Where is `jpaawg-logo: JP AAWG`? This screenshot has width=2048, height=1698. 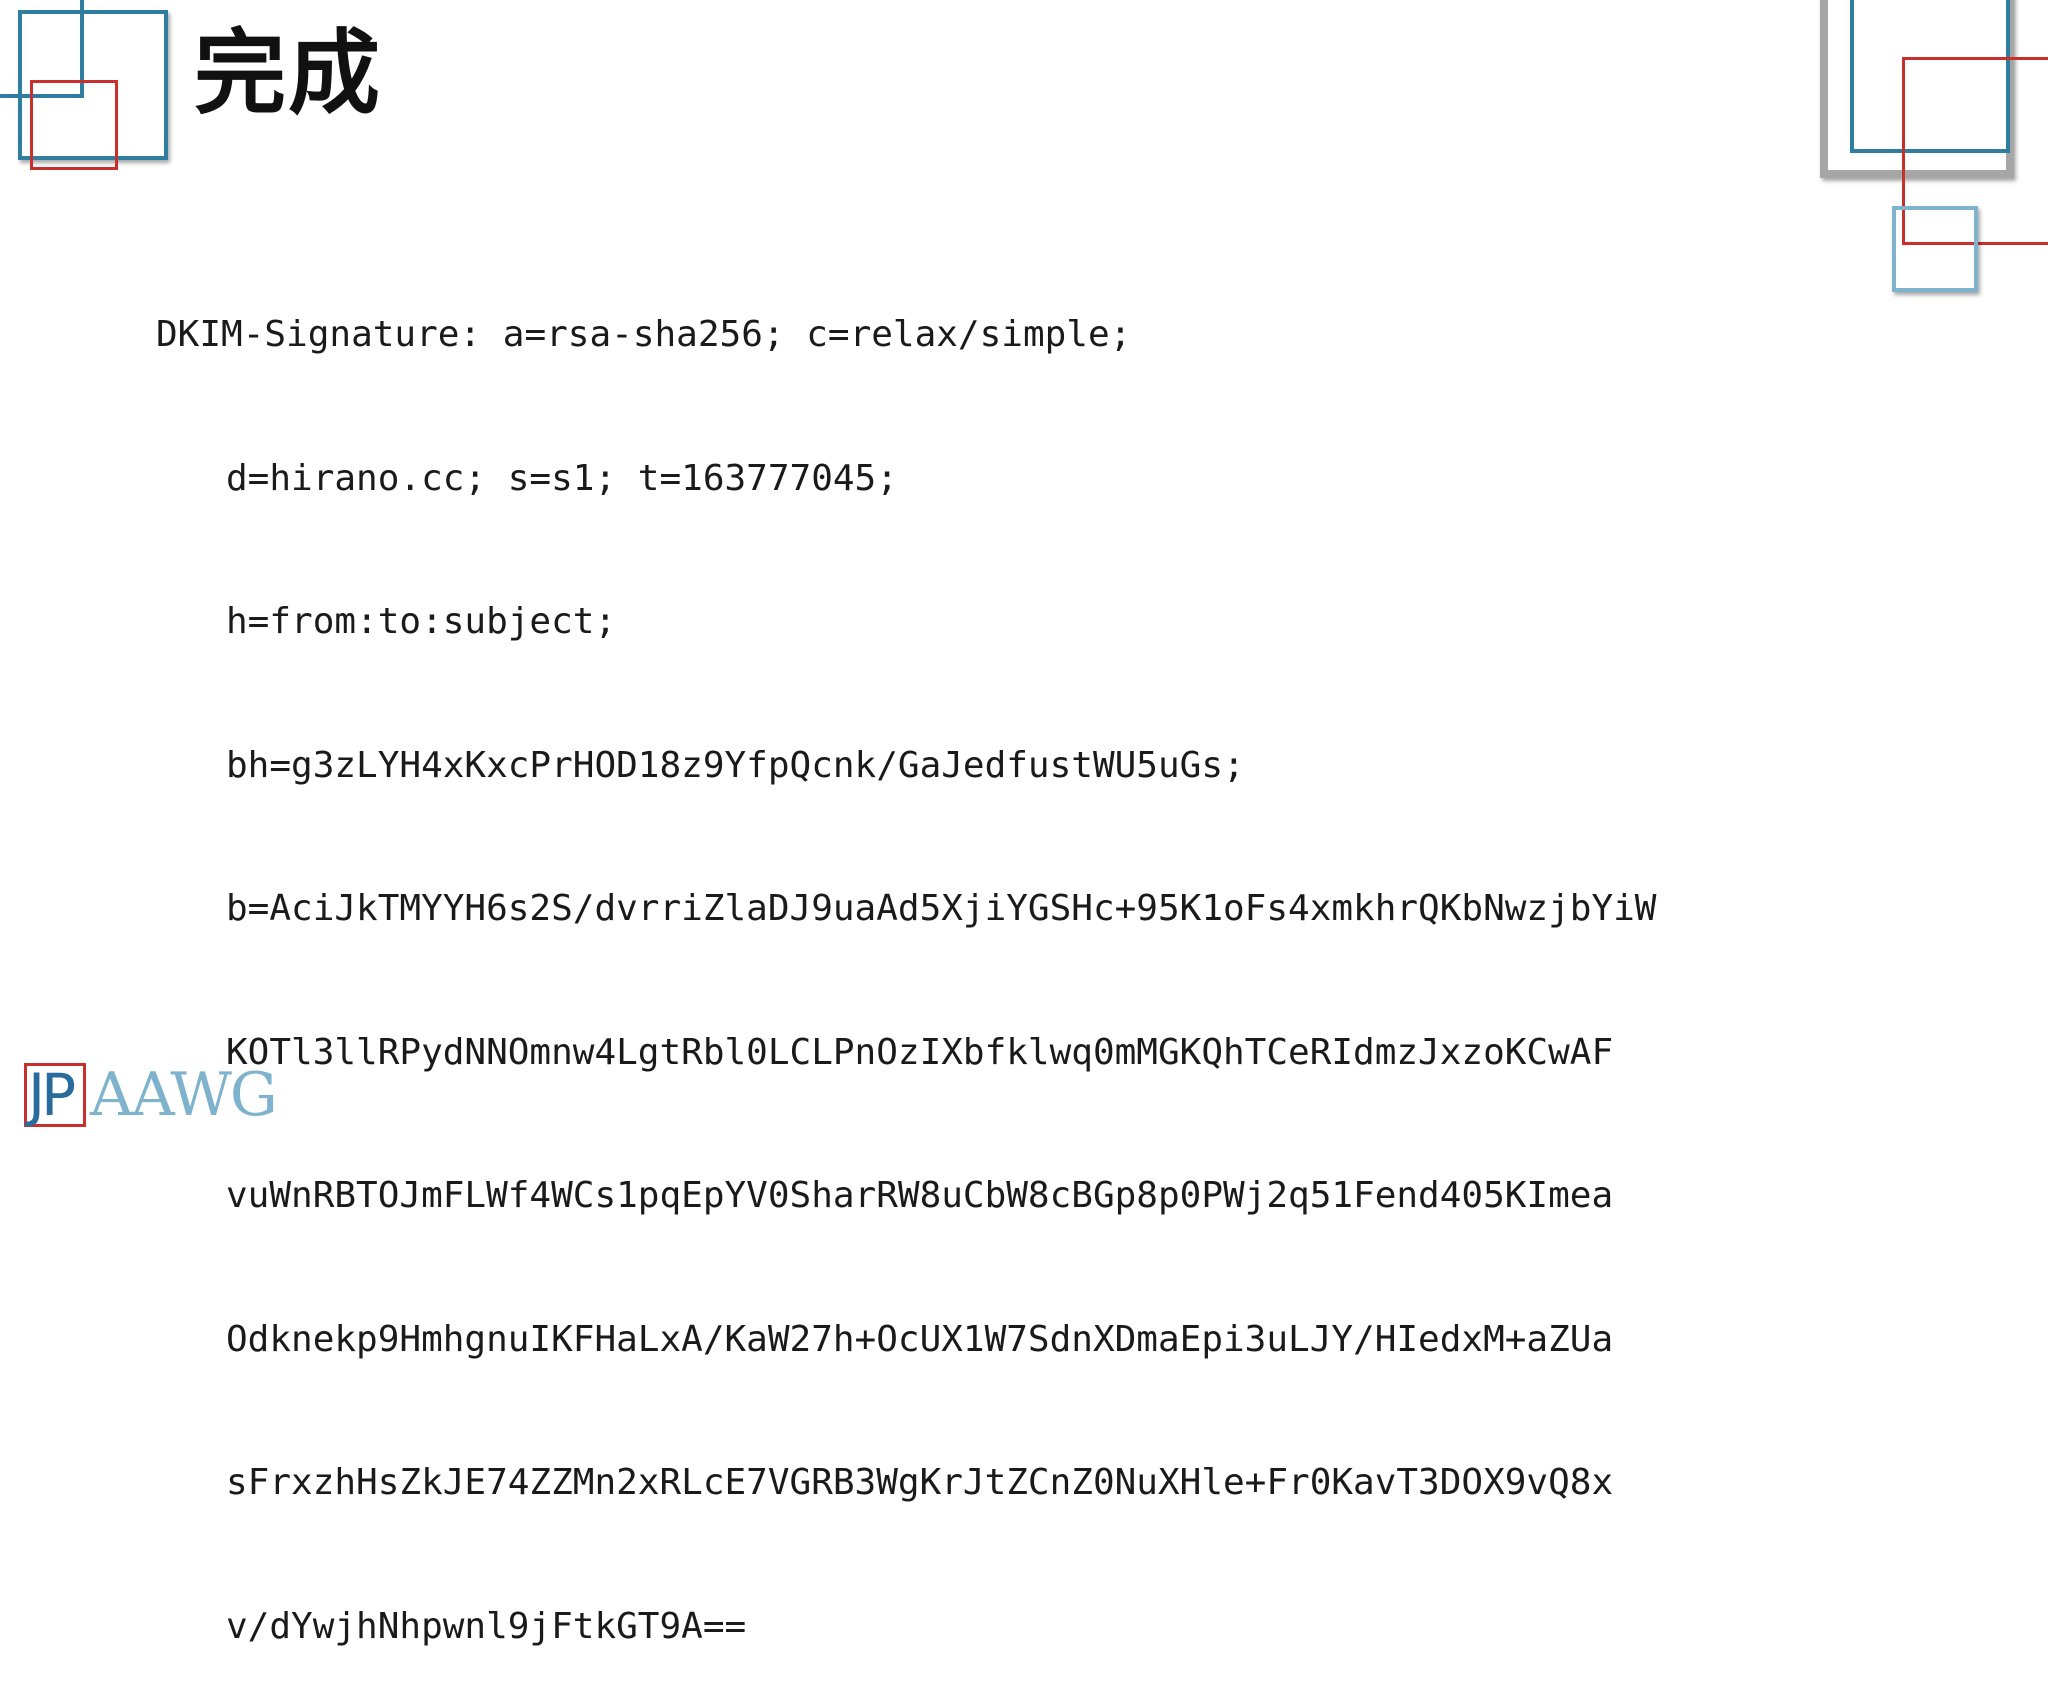
jpaawg-logo: JP AAWG is located at coordinates (177, 1095).